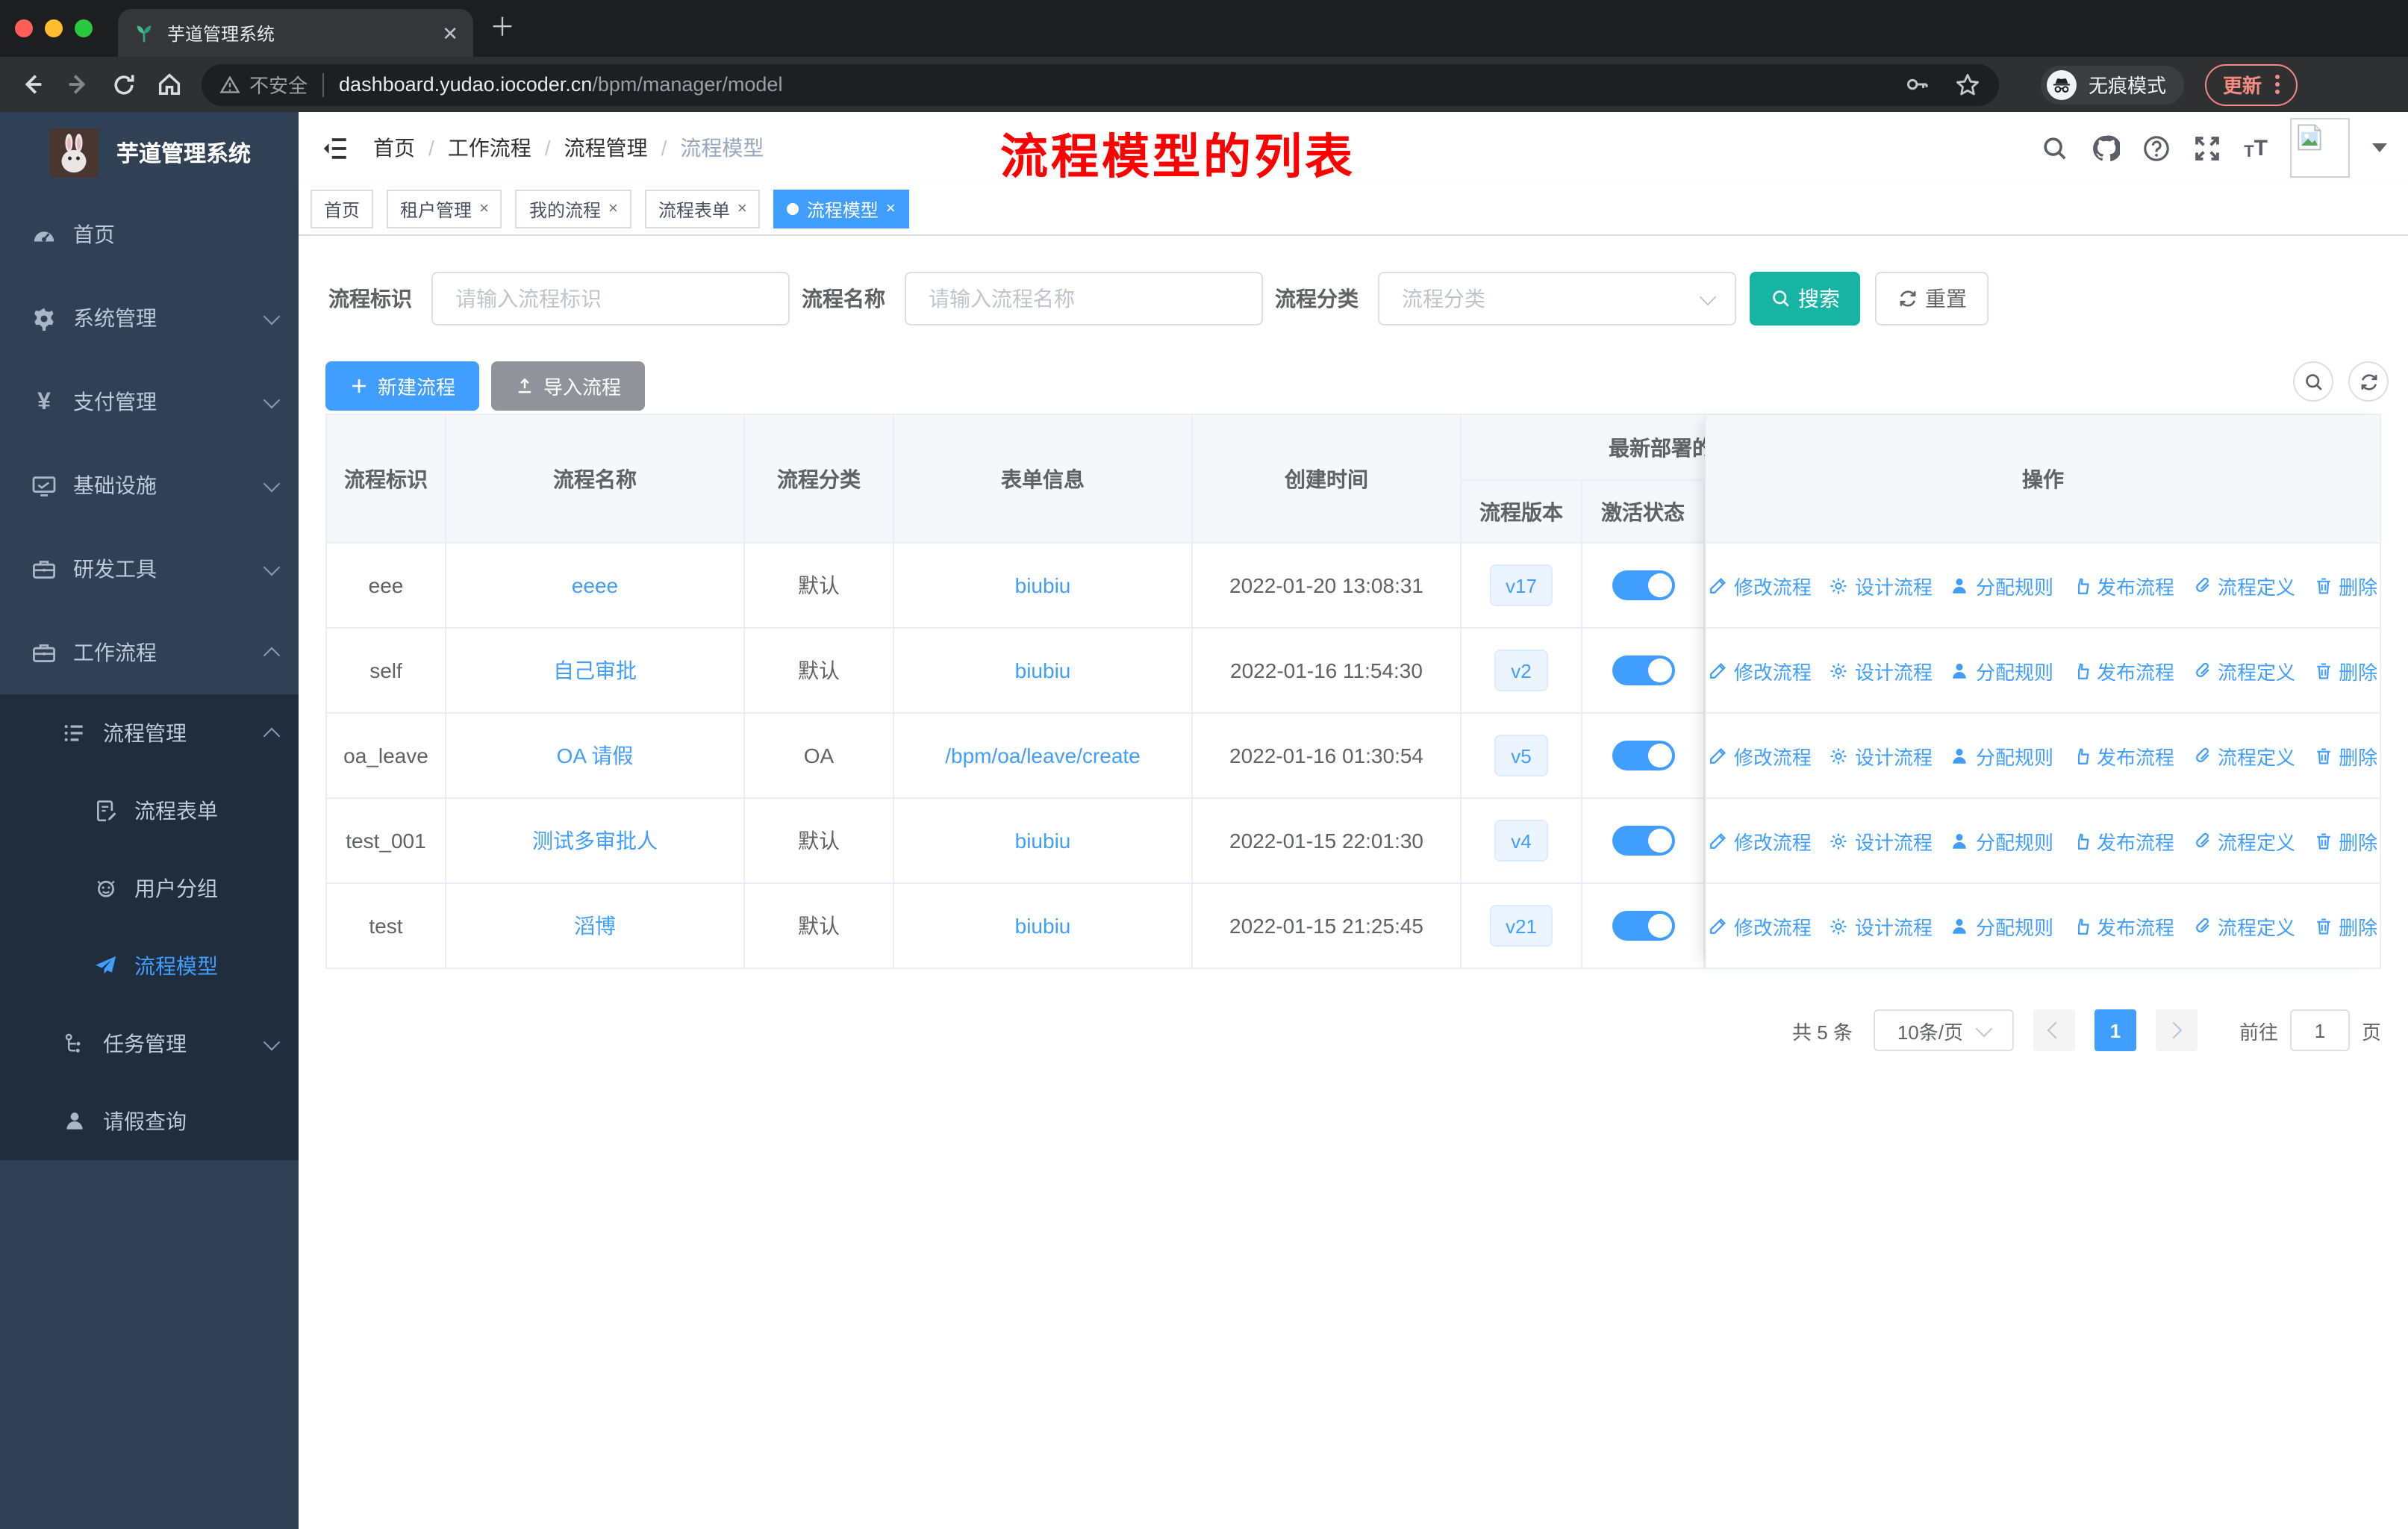  Describe the element at coordinates (1943, 1030) in the screenshot. I see `page-size-select: 10条/页` at that location.